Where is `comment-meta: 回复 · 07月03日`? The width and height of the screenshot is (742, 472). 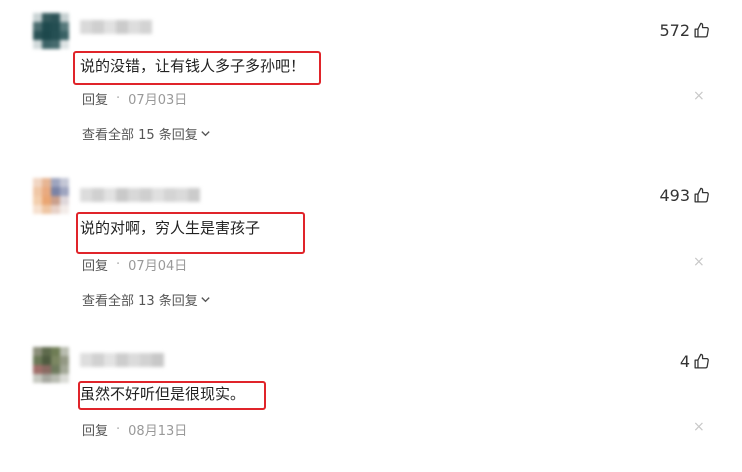 comment-meta: 回复 · 07月03日 is located at coordinates (134, 98).